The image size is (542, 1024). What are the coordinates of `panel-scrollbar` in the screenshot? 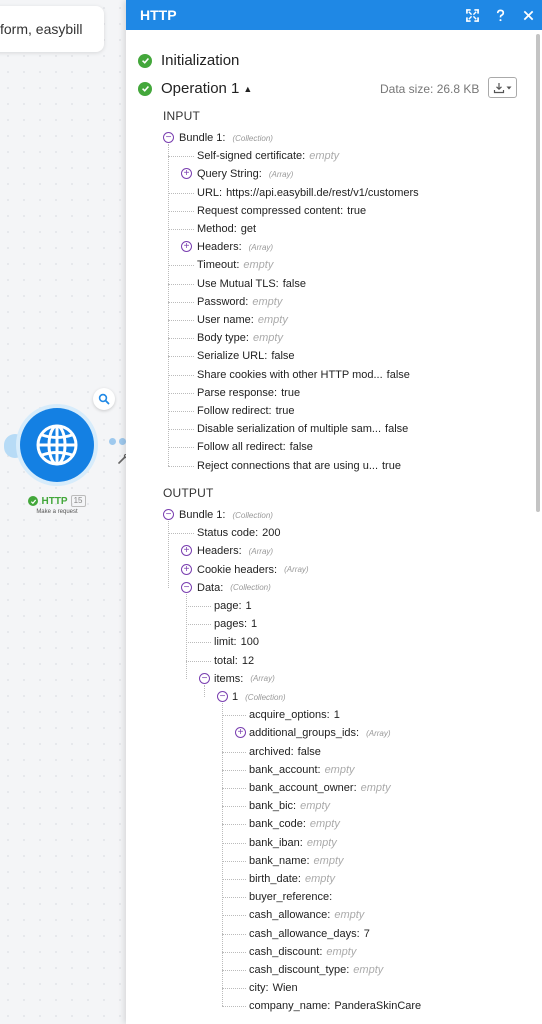 It's located at (538, 273).